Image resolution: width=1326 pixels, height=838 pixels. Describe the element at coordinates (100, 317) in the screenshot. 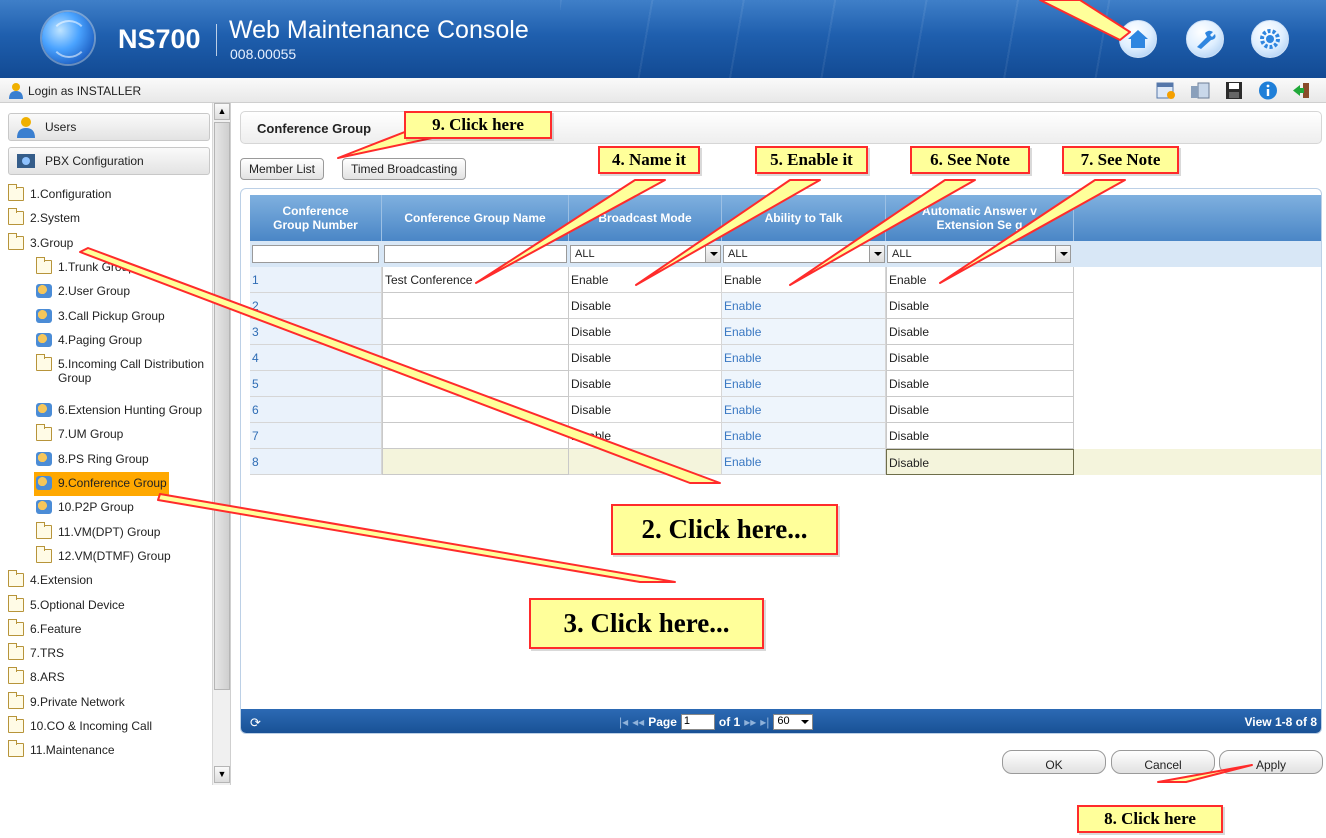

I see `sidebar-item-3-call-pickup-group: 3.Call Pickup Group` at that location.